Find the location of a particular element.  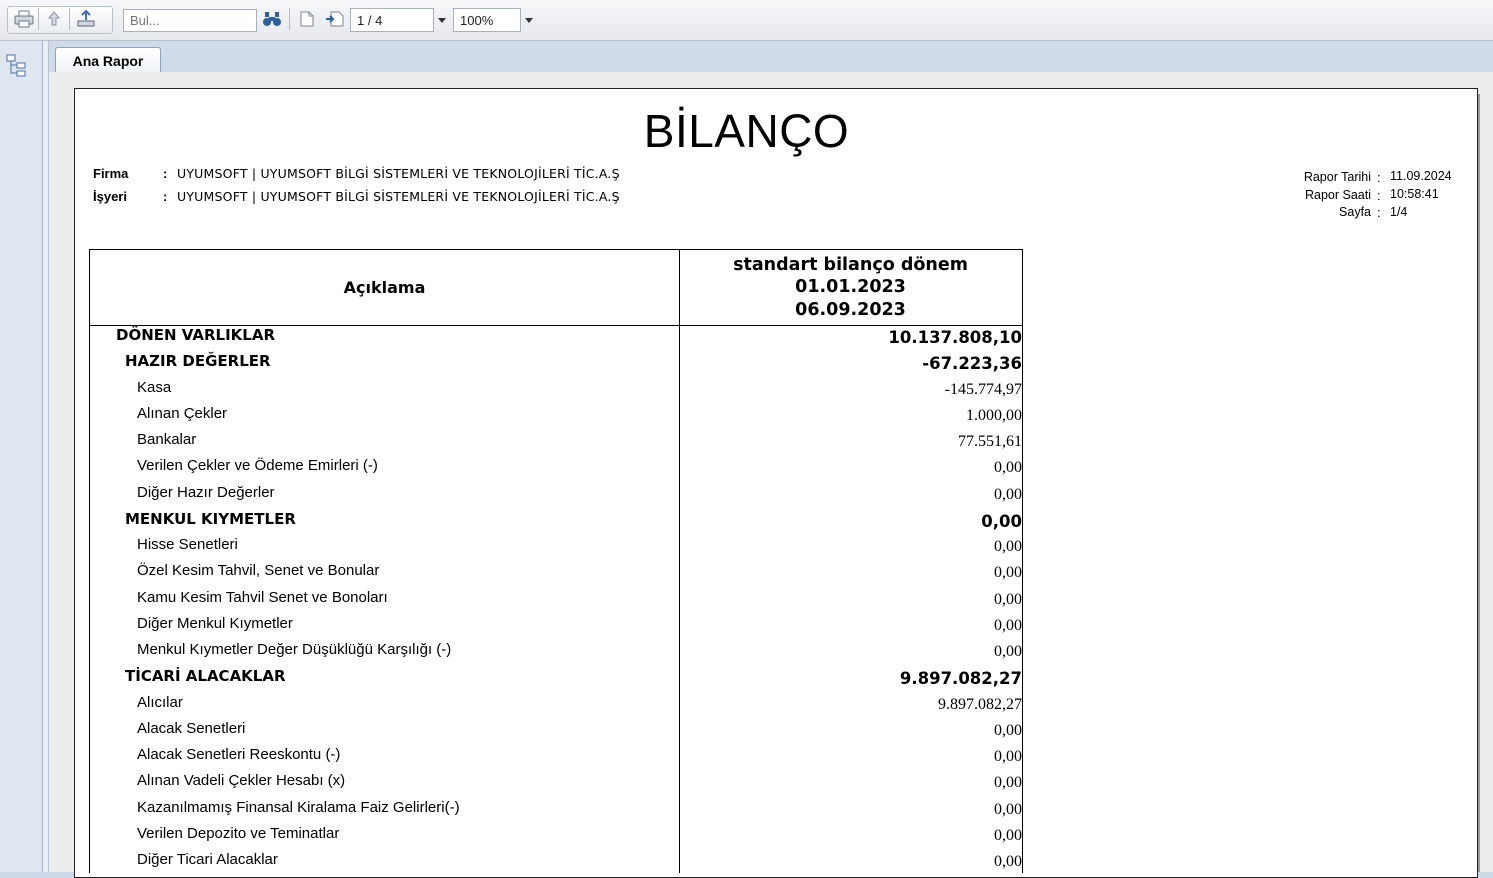

firma-label: Firma is located at coordinates (111, 173).